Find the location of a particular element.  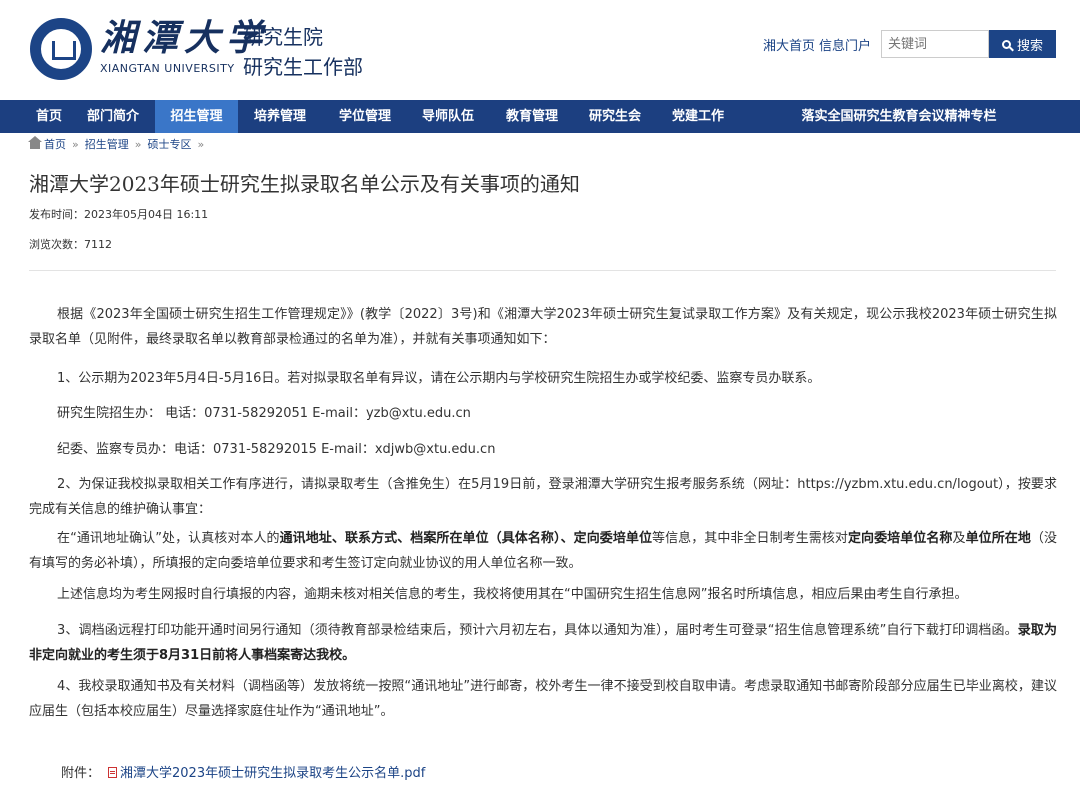

publish-time: 发布时间：2023年05月04日 16:11 is located at coordinates (119, 214).